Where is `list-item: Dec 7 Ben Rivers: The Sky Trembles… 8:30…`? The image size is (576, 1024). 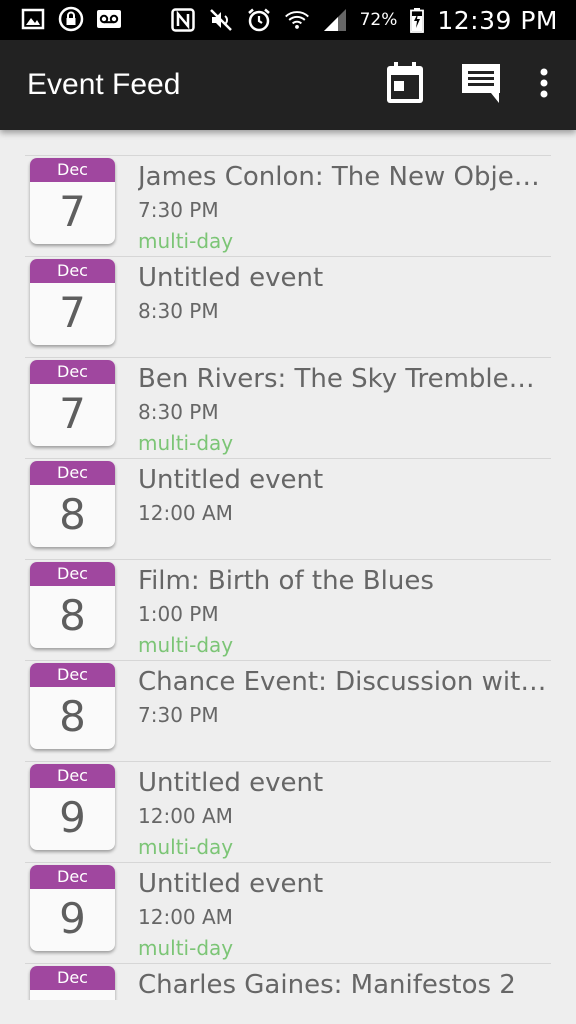 list-item: Dec 7 Ben Rivers: The Sky Trembles… 8:30… is located at coordinates (288, 407).